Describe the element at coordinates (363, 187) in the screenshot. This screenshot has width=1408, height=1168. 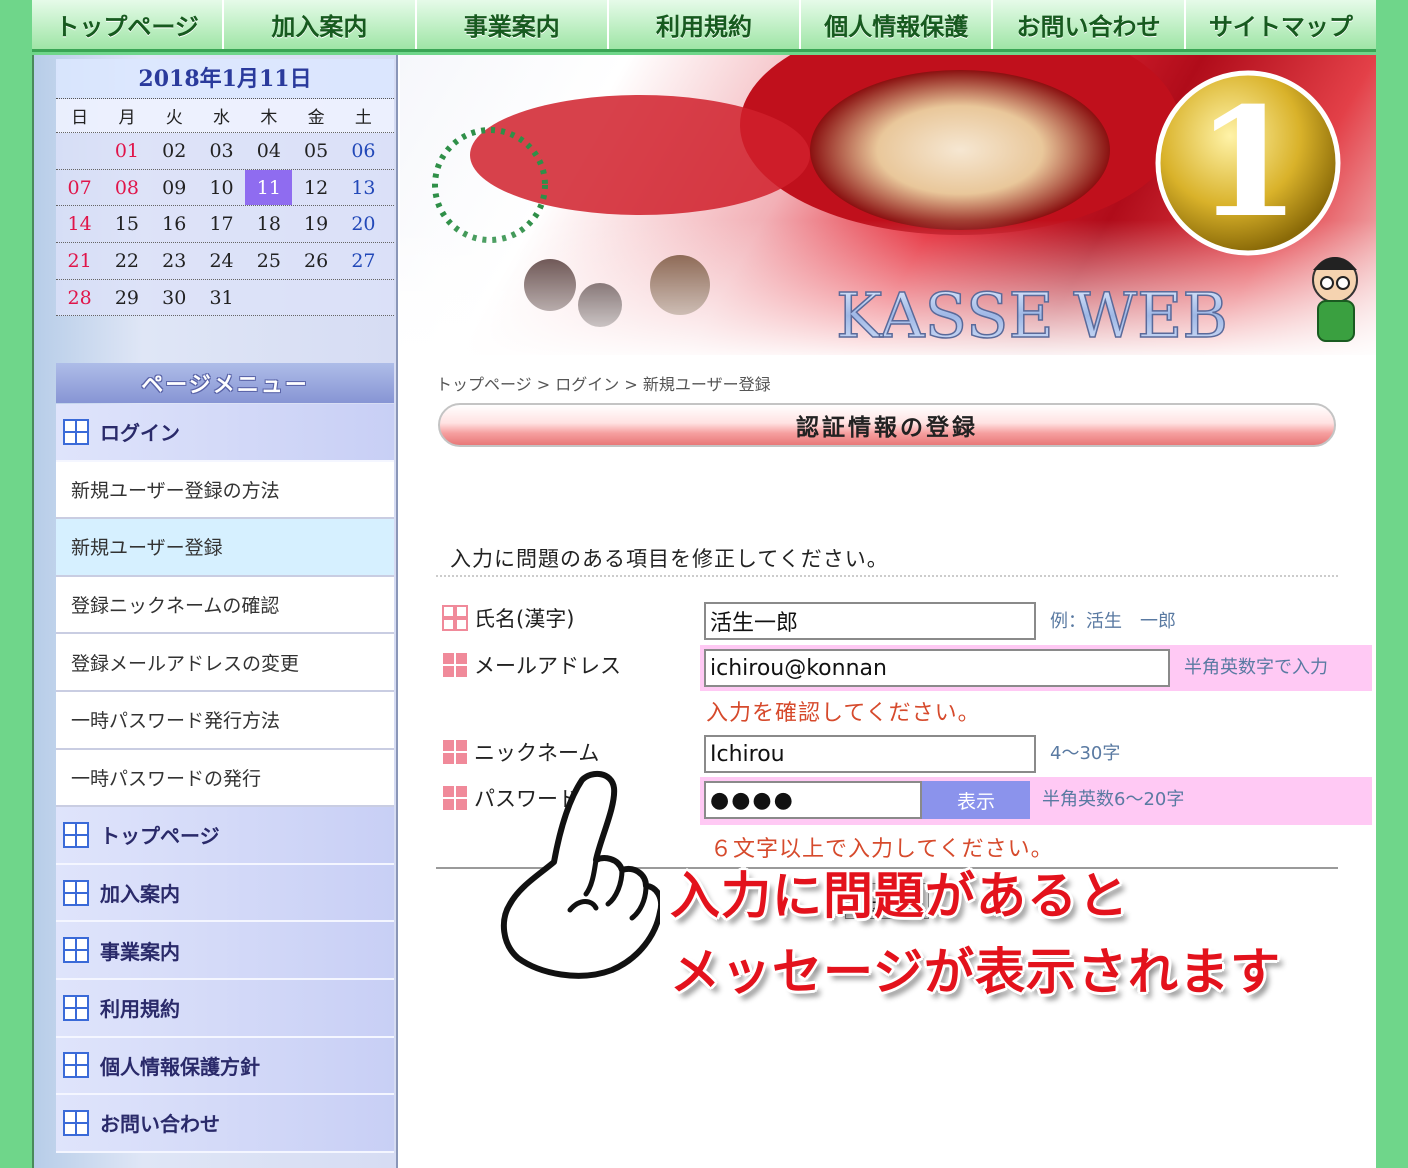
I see `calendar-day: 13` at that location.